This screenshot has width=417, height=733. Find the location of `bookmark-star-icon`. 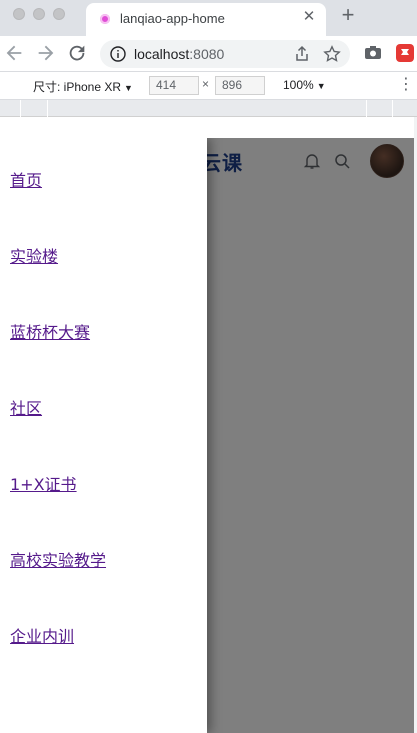

bookmark-star-icon is located at coordinates (332, 54).